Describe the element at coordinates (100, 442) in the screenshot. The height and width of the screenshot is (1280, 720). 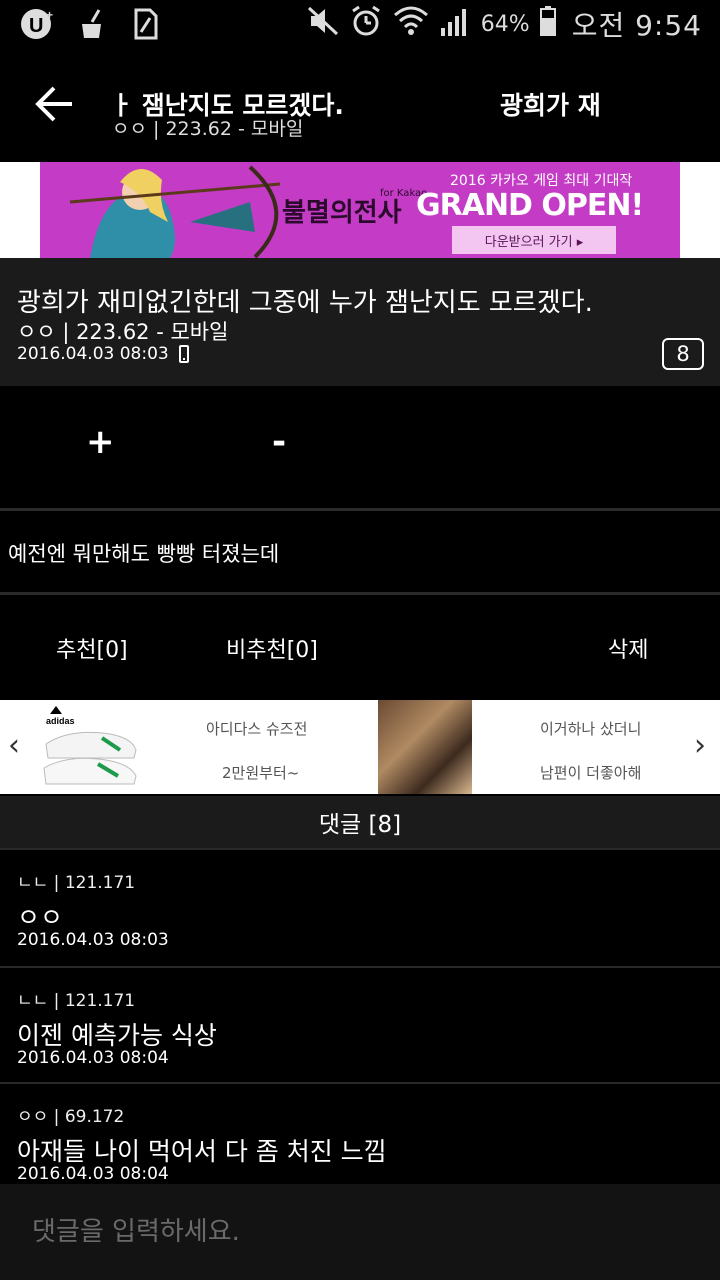
I see `upvote-button: +` at that location.